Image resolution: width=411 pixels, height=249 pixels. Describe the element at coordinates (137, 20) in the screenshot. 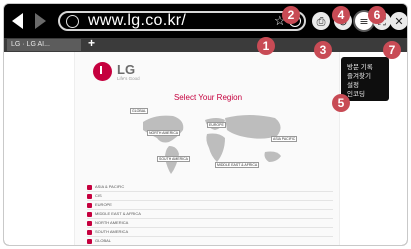

I see `url-text: www.lg.co.kr/` at that location.